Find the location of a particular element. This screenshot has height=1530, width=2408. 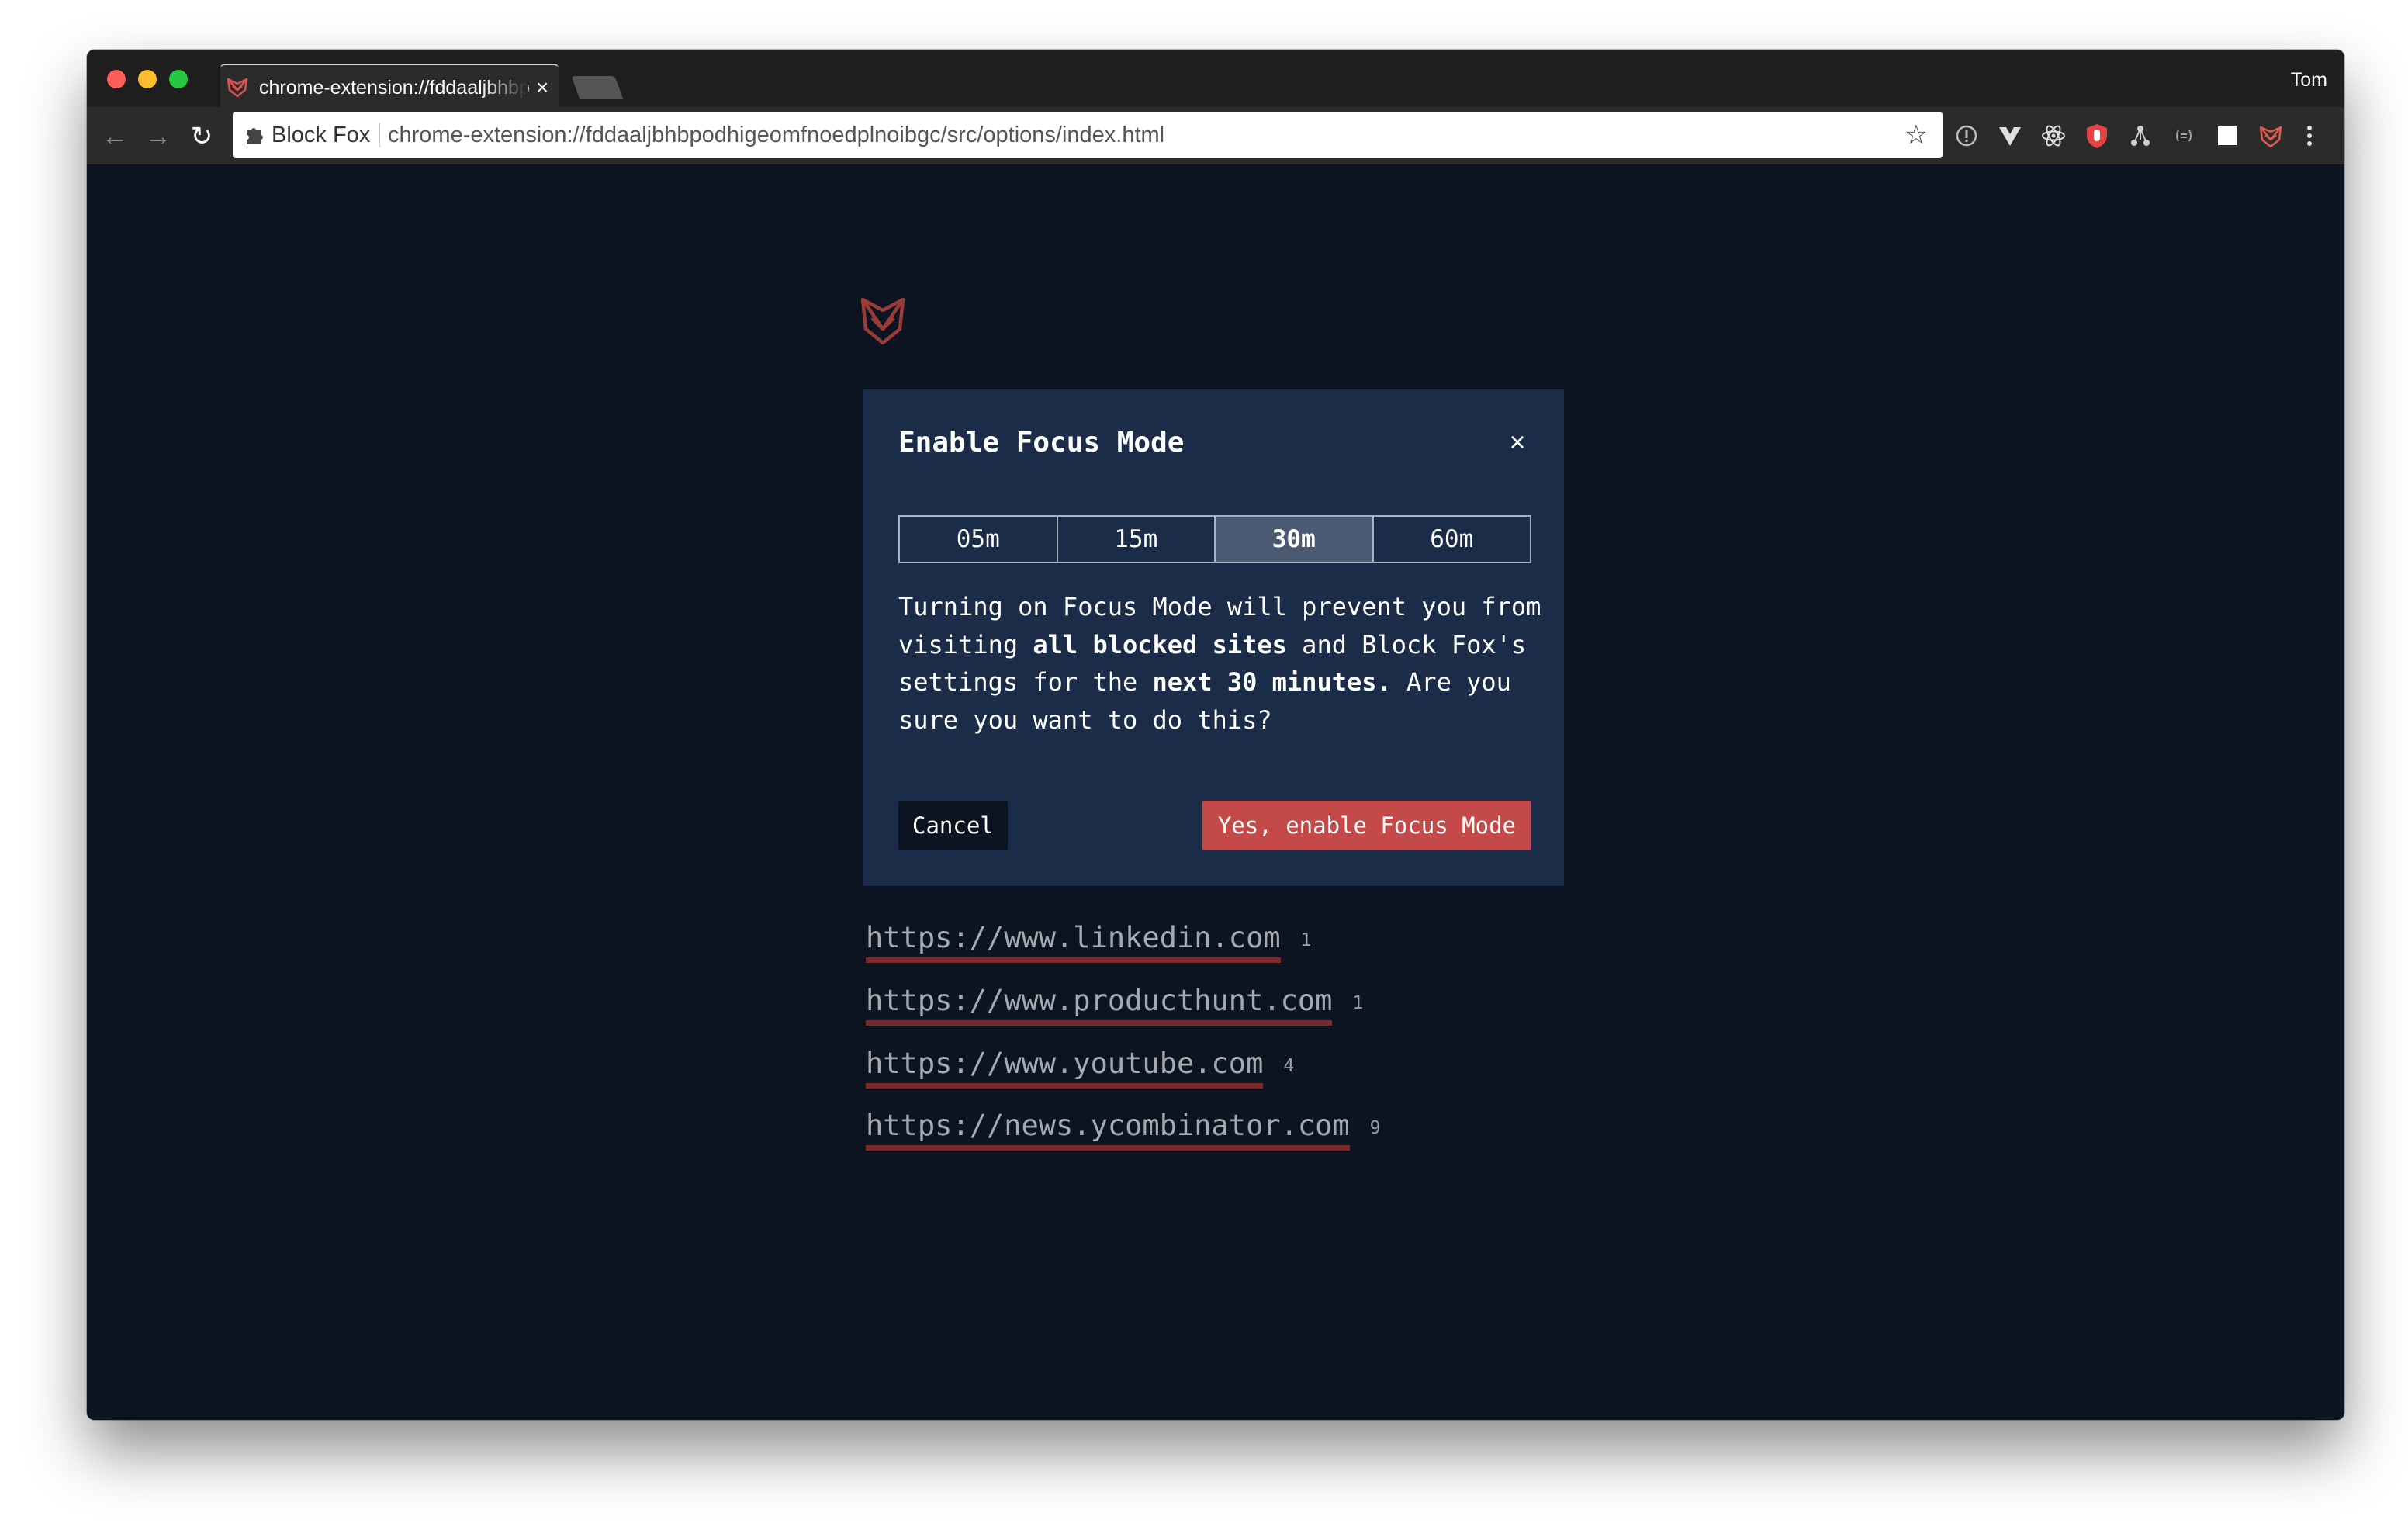

tab-title-fade is located at coordinates (505, 89).